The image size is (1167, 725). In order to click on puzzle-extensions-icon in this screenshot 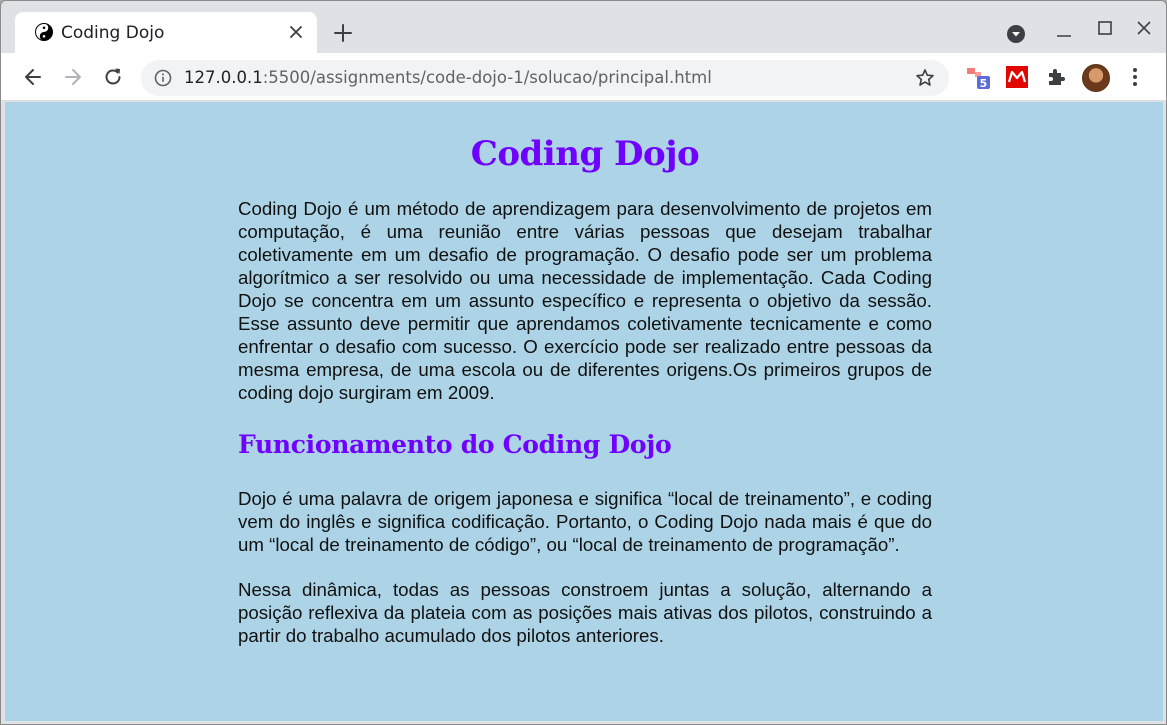, I will do `click(1057, 77)`.